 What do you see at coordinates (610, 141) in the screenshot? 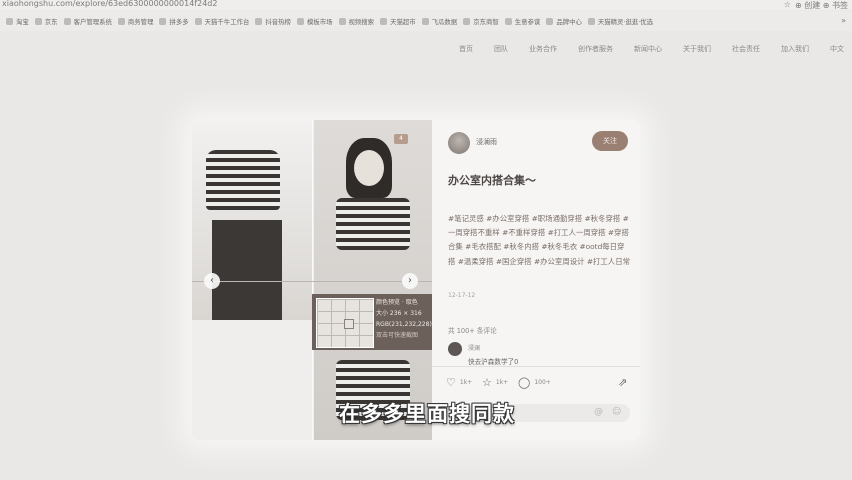
I see `follow-button: 关注` at bounding box center [610, 141].